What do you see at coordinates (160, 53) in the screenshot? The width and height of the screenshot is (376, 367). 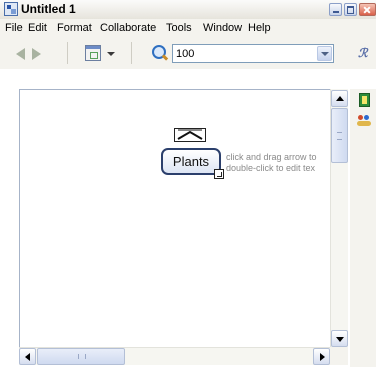 I see `zoom-icon` at bounding box center [160, 53].